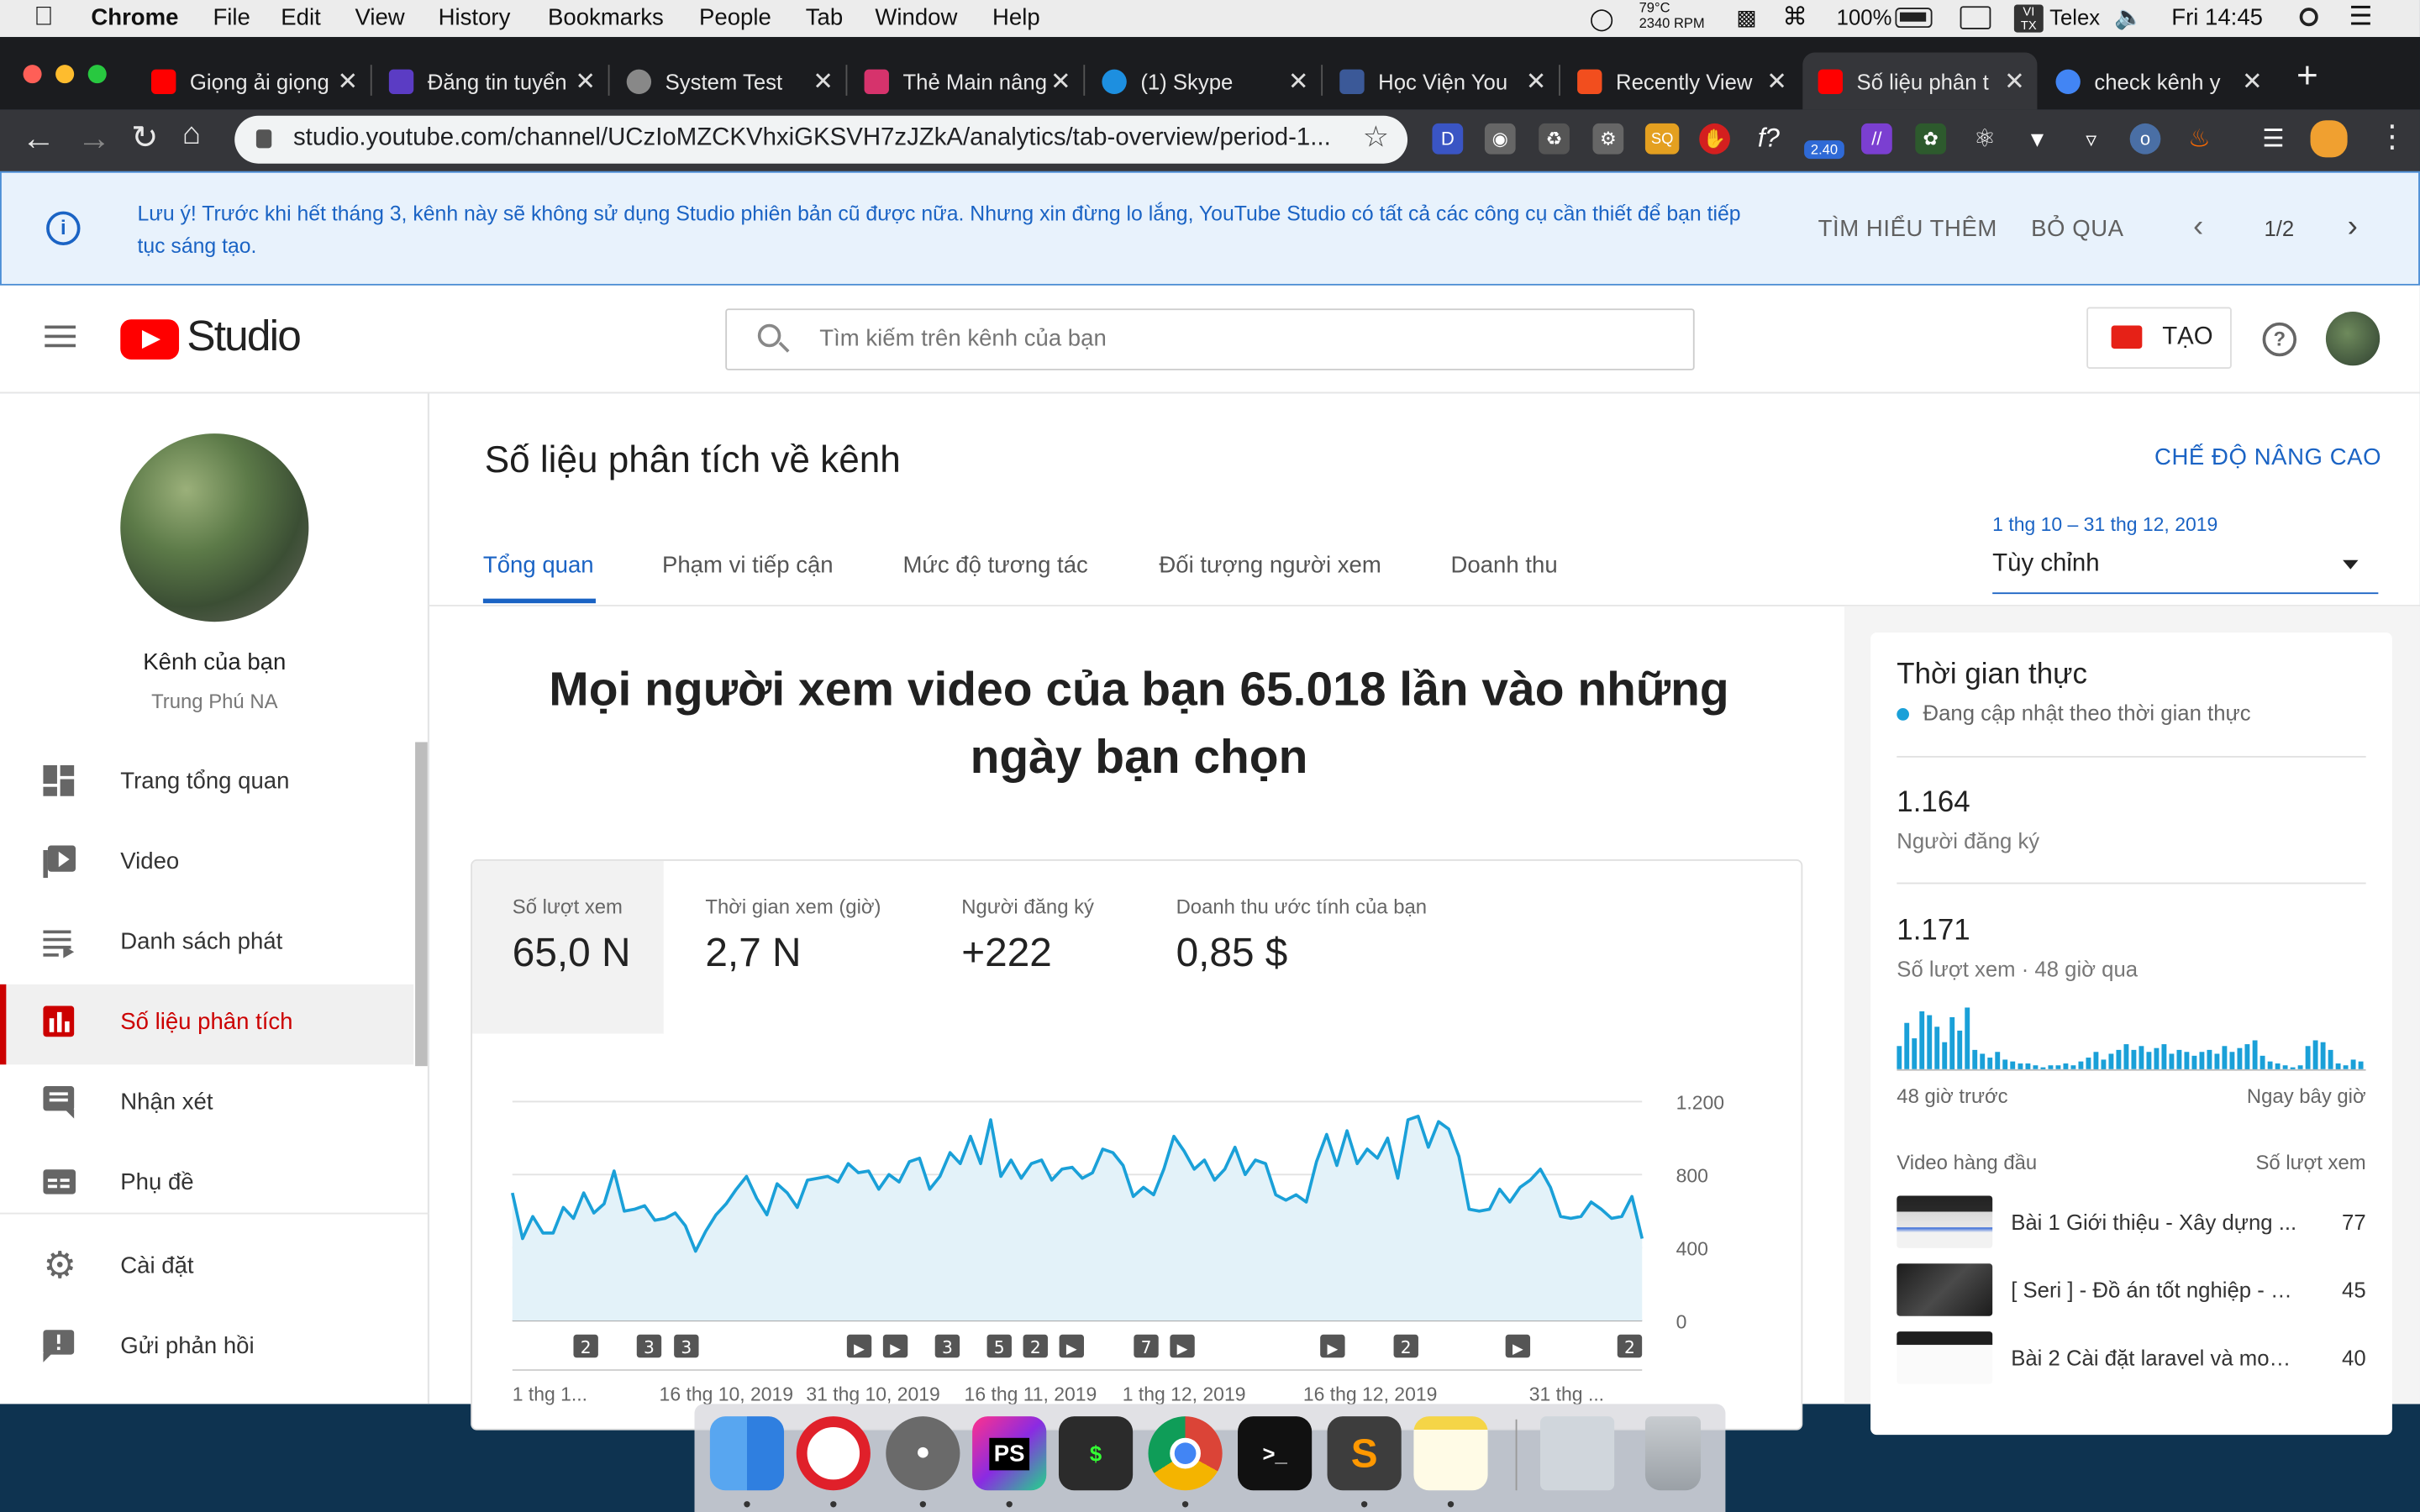  What do you see at coordinates (144, 137) in the screenshot?
I see `reload-icon: ↻` at bounding box center [144, 137].